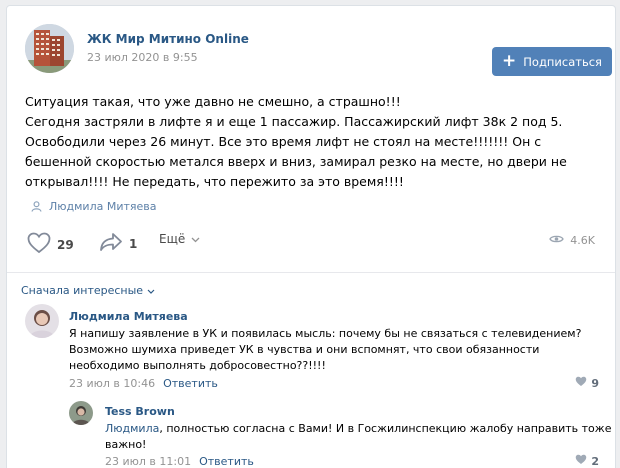 The height and width of the screenshot is (468, 620). What do you see at coordinates (172, 239) in the screenshot?
I see `more-label: Ещё` at bounding box center [172, 239].